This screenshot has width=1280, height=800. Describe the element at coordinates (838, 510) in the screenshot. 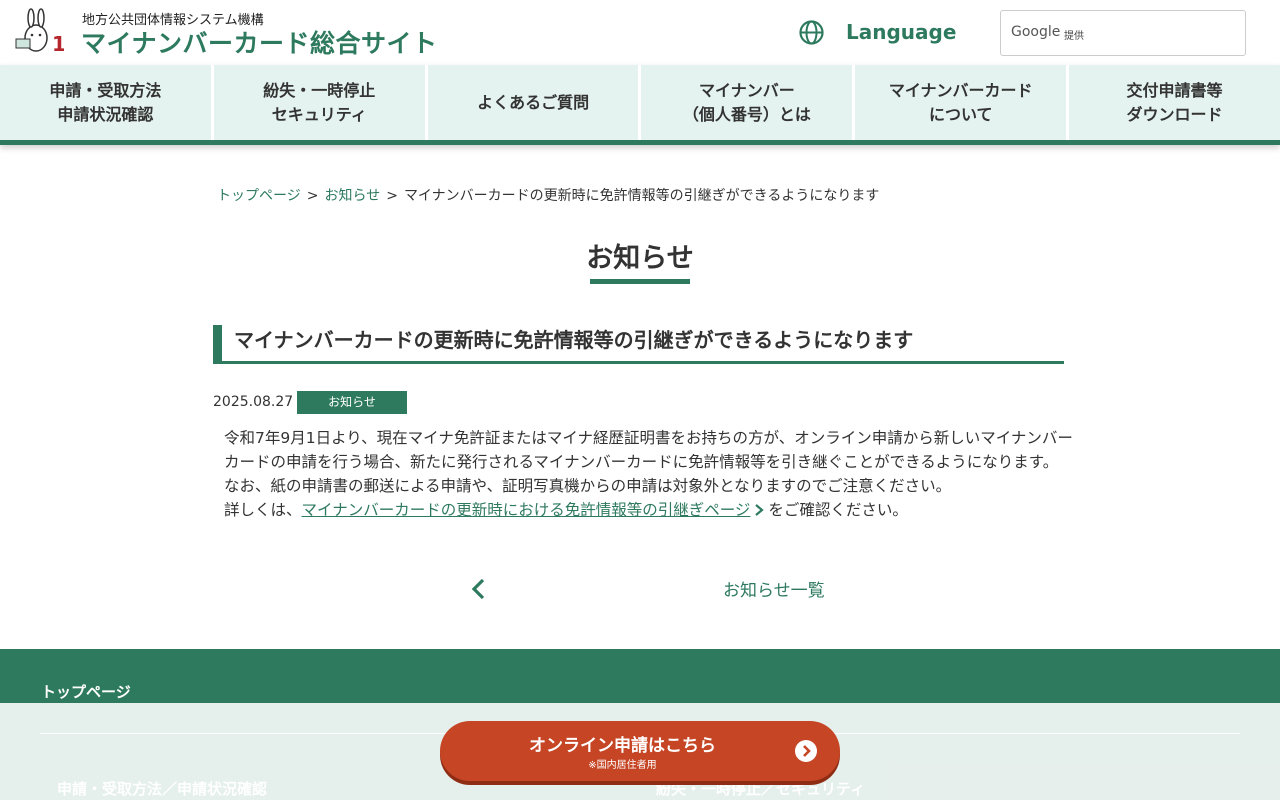

I see `detail-suffix: をご確認ください。` at that location.